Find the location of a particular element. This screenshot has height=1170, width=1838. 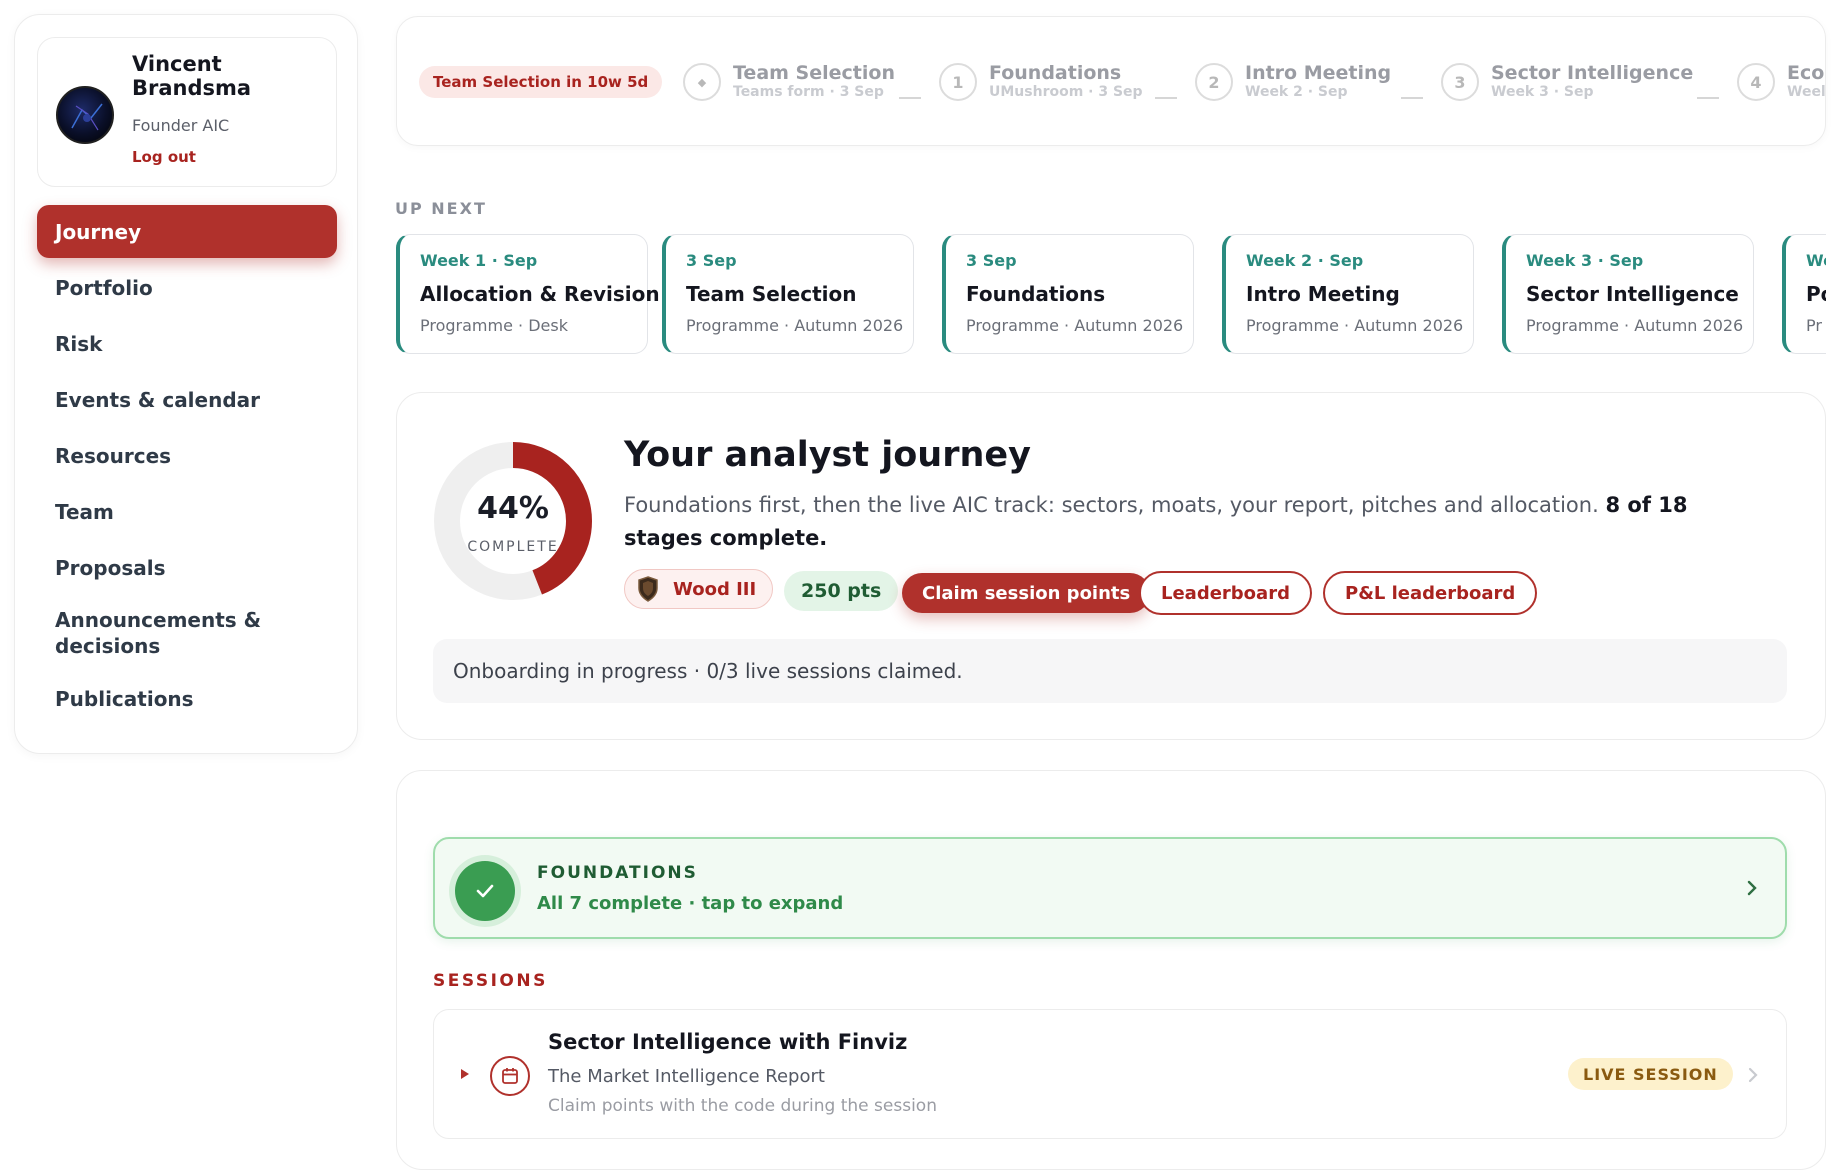

step-intro-meeting: 2 Intro Meeting Week 2 · Sep is located at coordinates (1293, 82).